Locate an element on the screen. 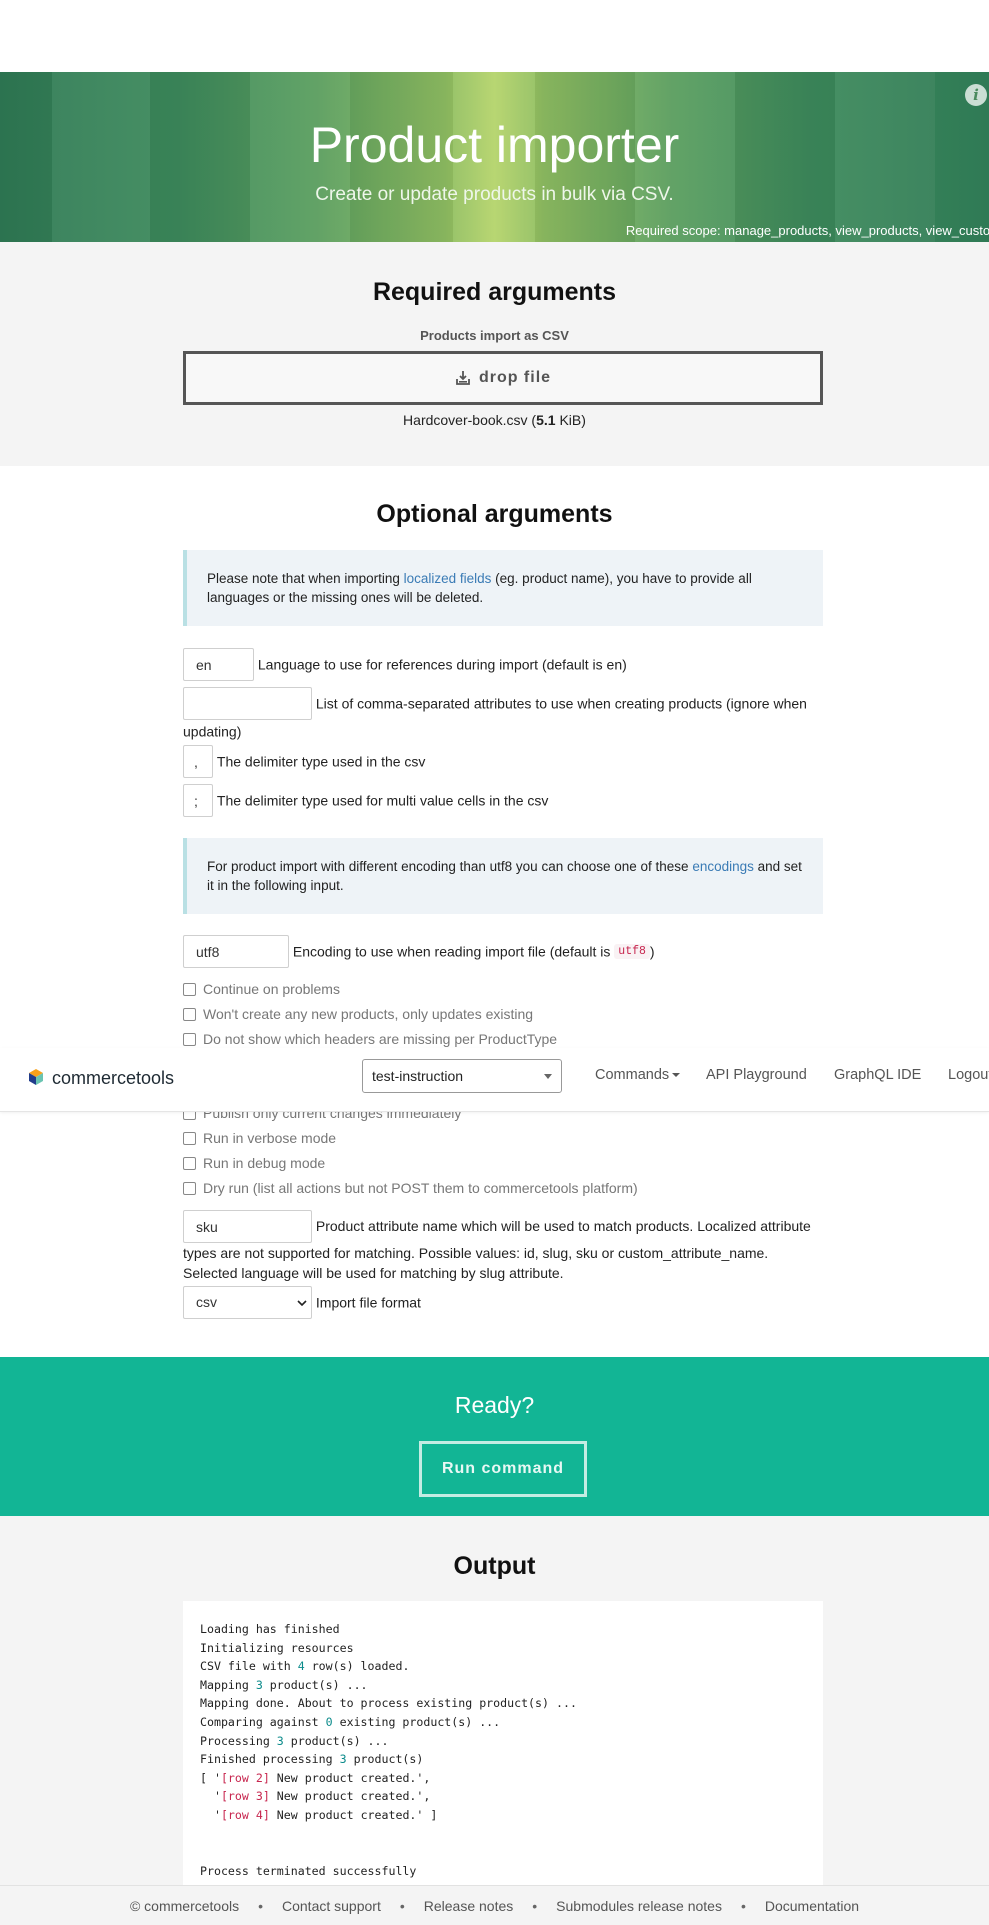 The height and width of the screenshot is (1925, 989). continue-on-problems-checkbox is located at coordinates (189, 989).